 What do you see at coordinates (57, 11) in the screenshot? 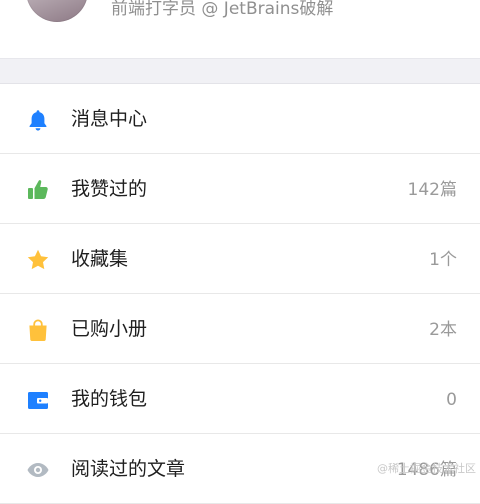
I see `avatar` at bounding box center [57, 11].